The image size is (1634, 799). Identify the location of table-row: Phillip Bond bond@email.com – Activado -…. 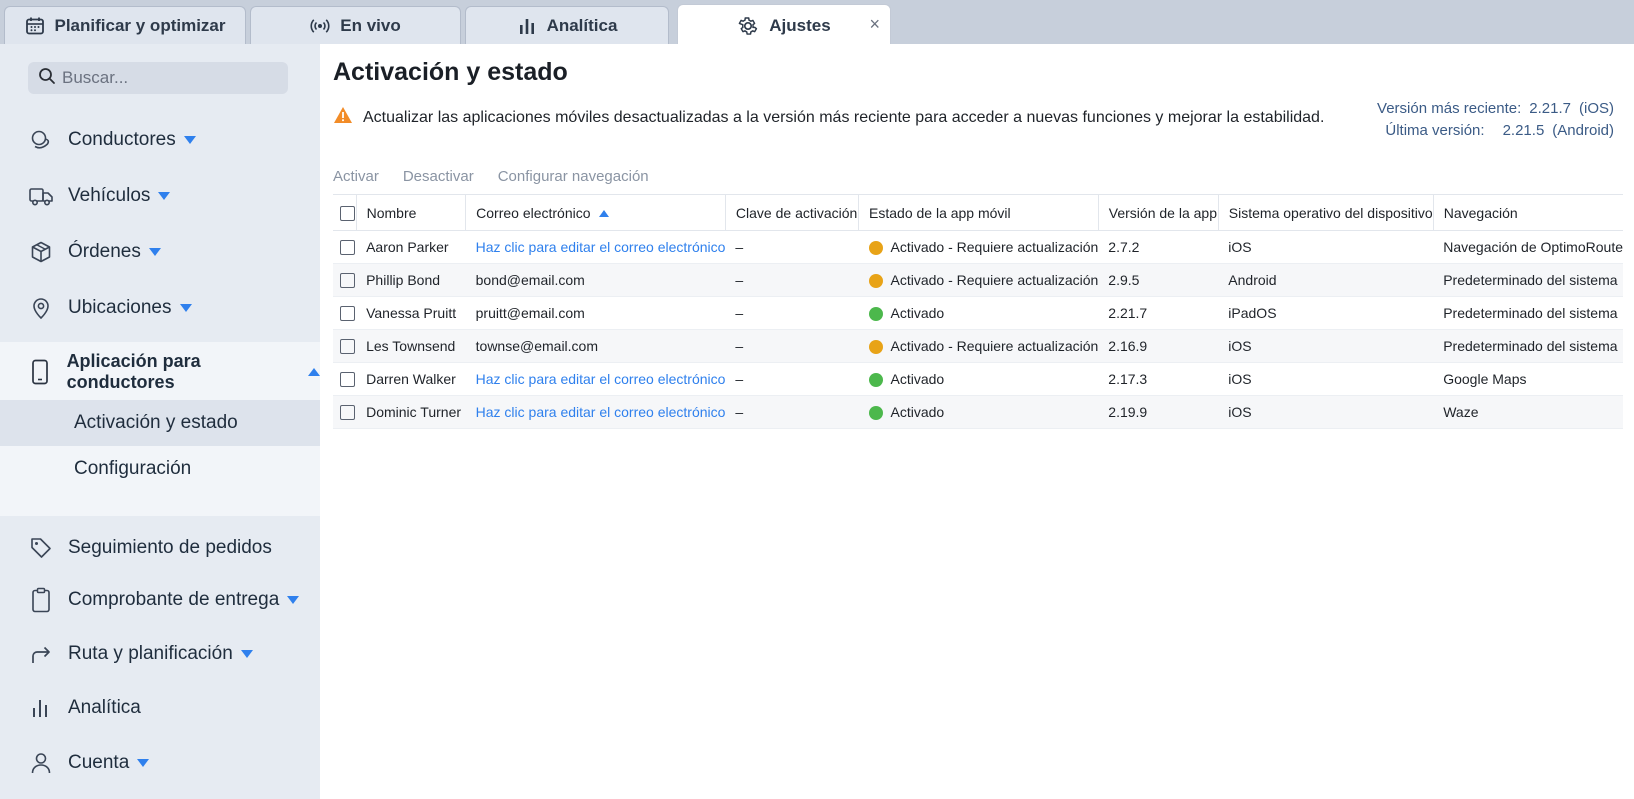
(978, 280).